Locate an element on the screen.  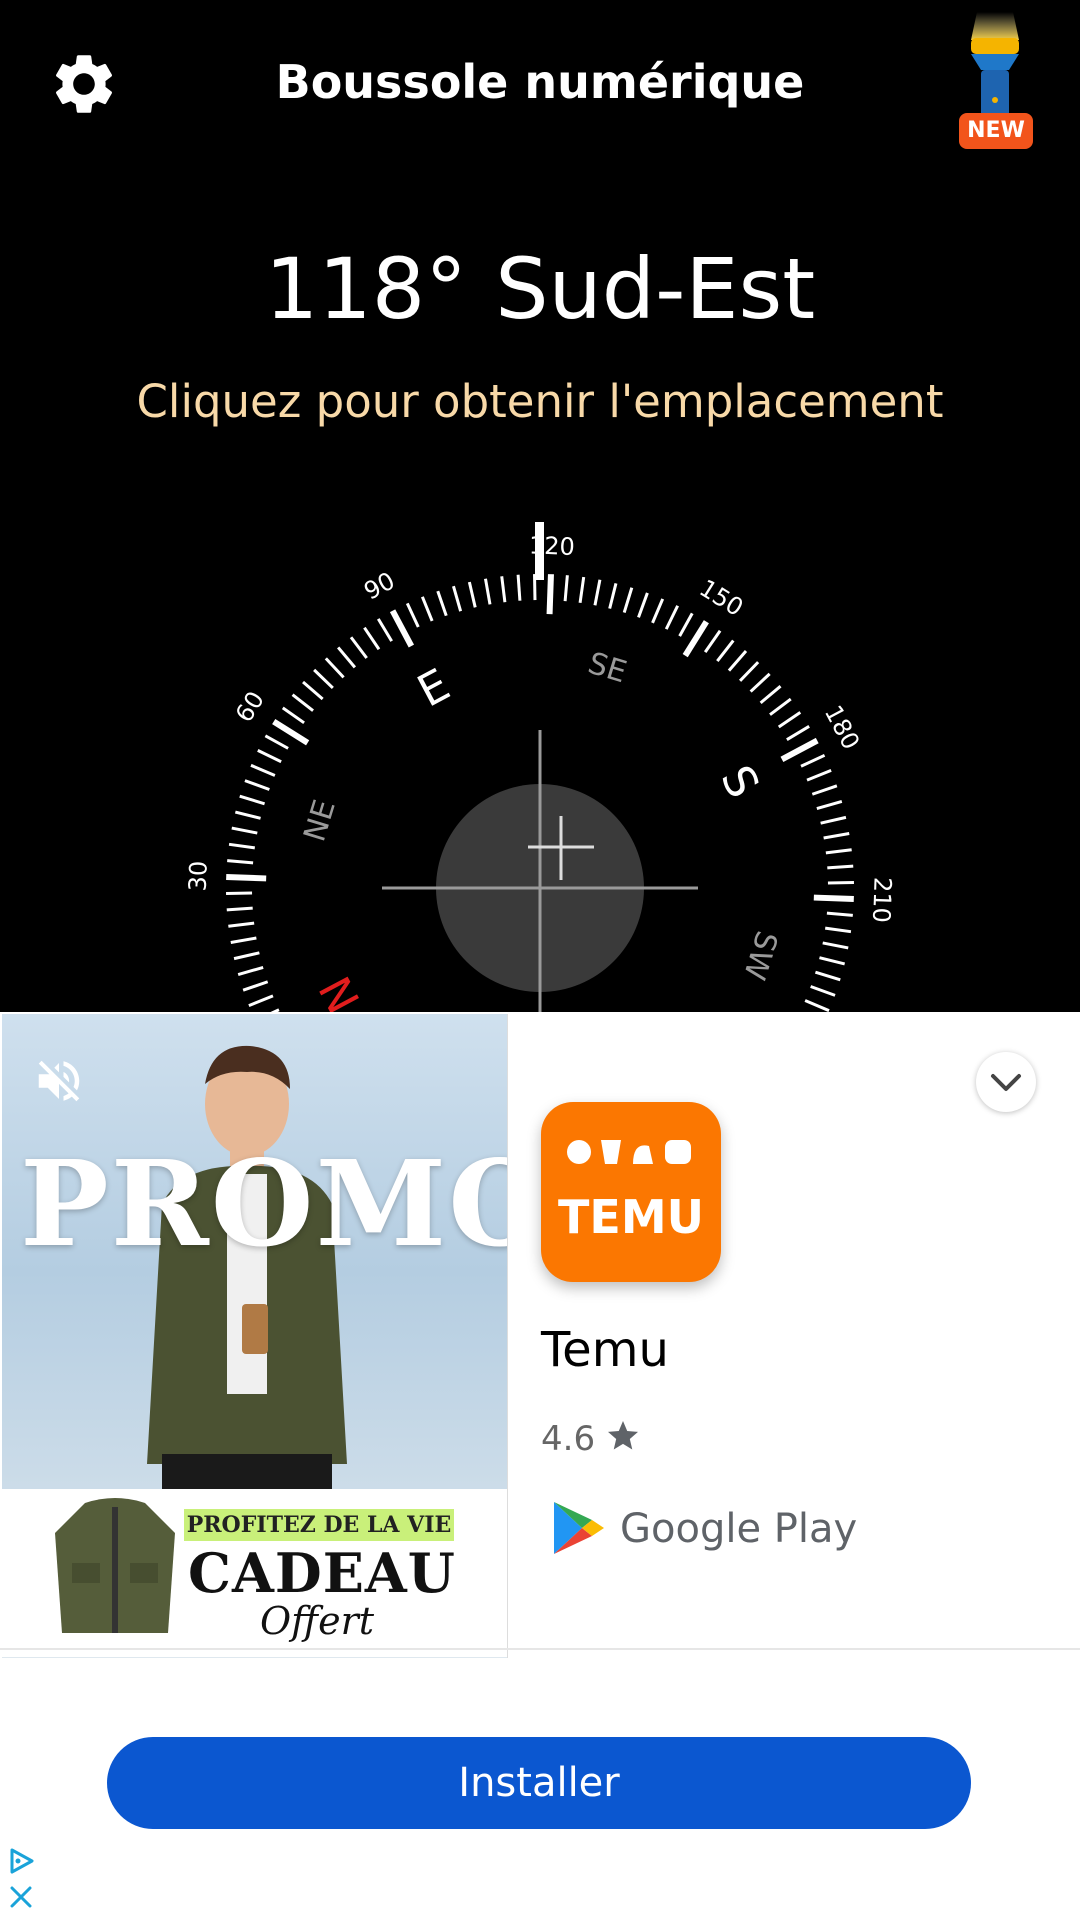
intercardinal-sw: SW is located at coordinates (760, 955).